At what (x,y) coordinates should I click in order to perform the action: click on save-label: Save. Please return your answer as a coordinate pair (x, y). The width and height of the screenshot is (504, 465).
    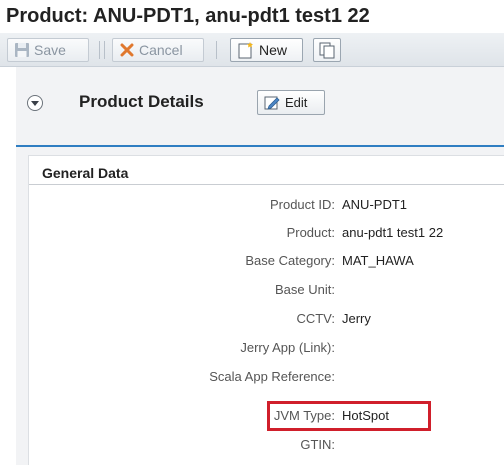
    Looking at the image, I should click on (50, 50).